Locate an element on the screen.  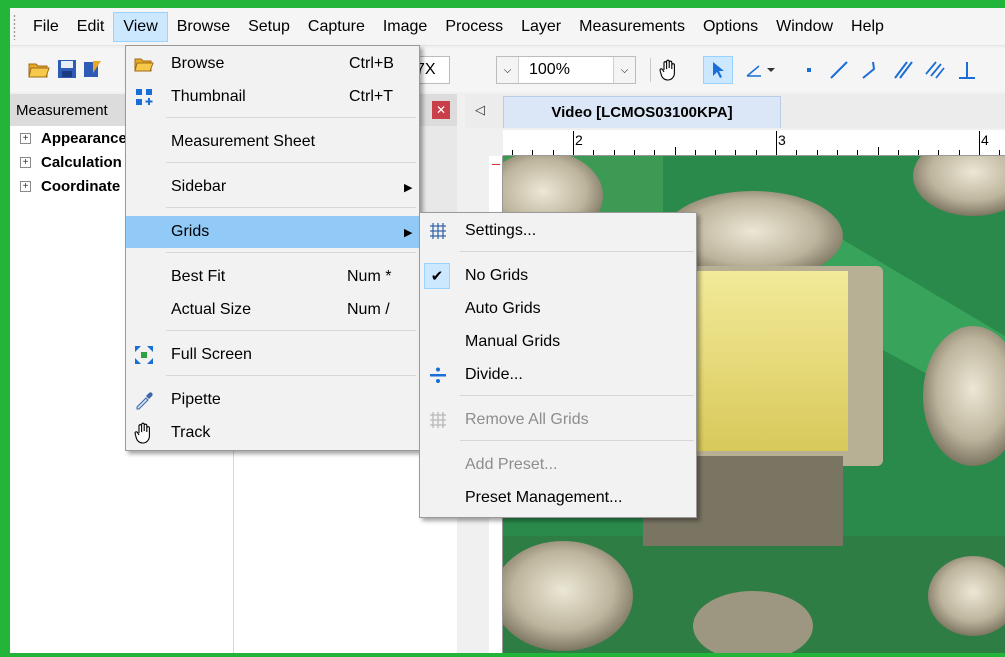
view-menu-full-screen: Full Screen is located at coordinates (272, 355).